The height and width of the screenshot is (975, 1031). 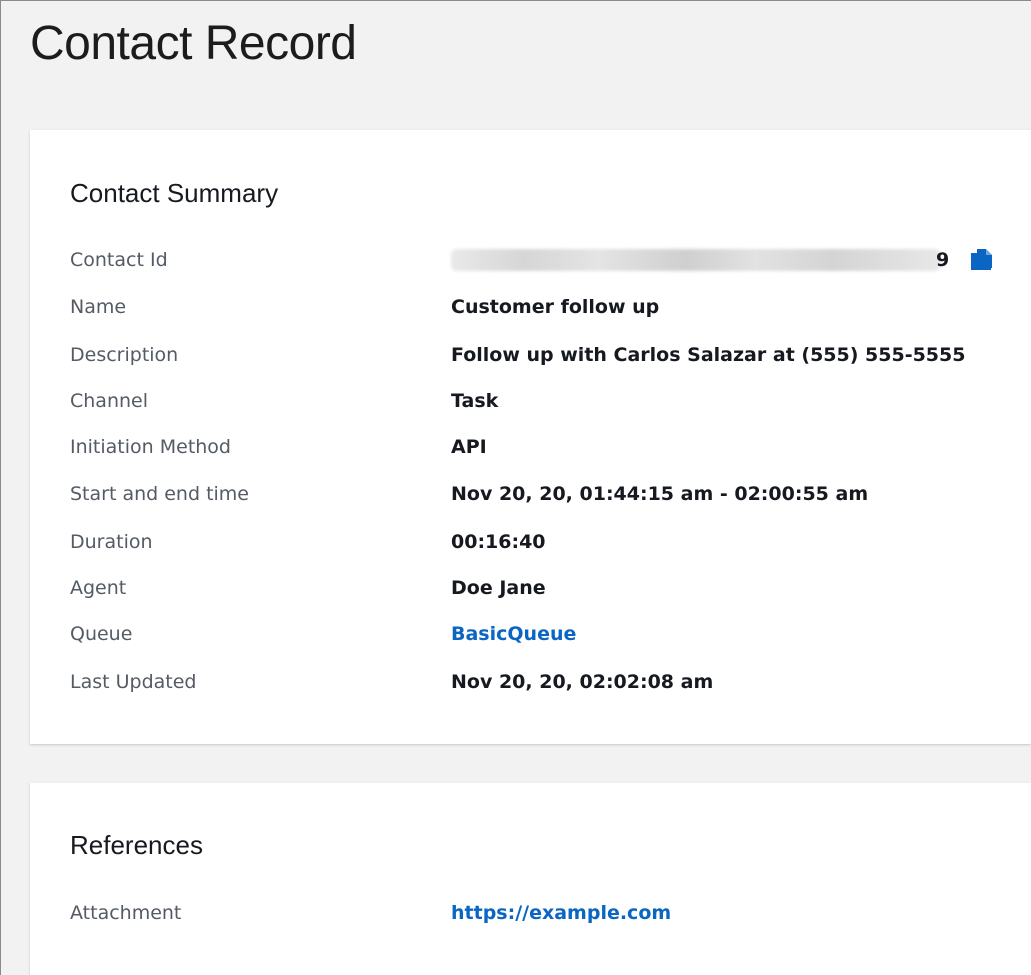 I want to click on duration-label: Duration, so click(x=111, y=542).